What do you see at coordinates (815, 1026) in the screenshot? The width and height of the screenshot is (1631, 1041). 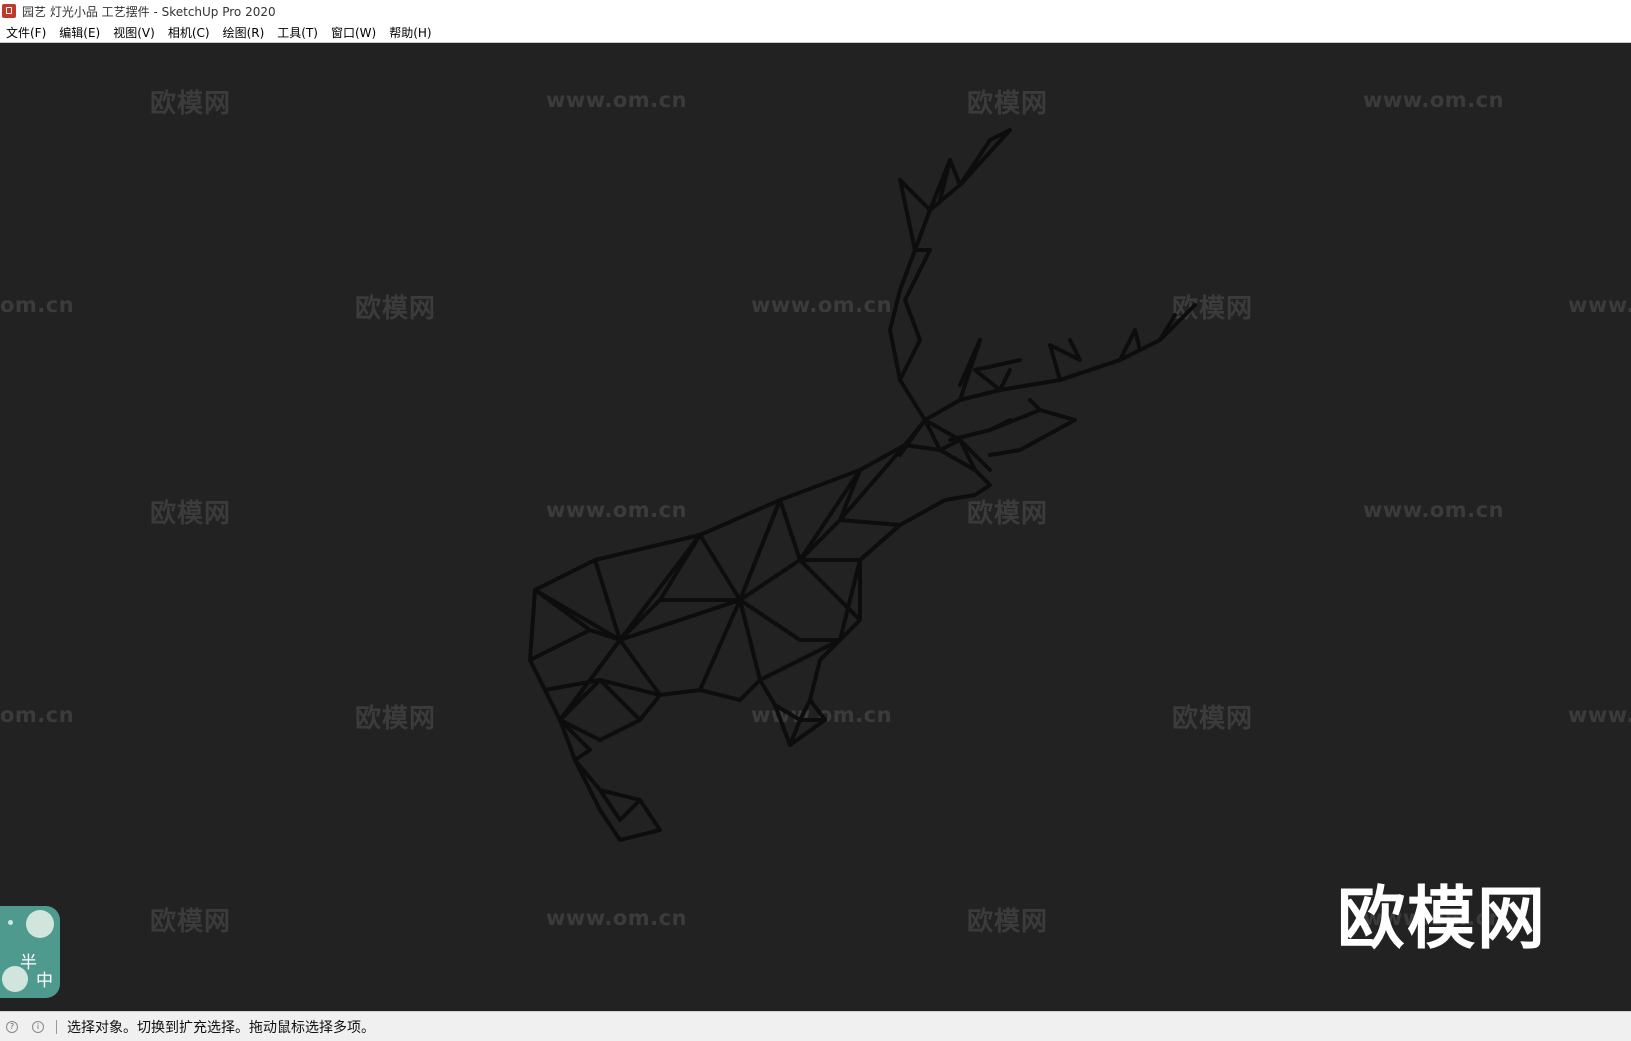 I see `status-bar: ? i 选择对象。切换到扩充选择。拖动鼠标选择多项。` at bounding box center [815, 1026].